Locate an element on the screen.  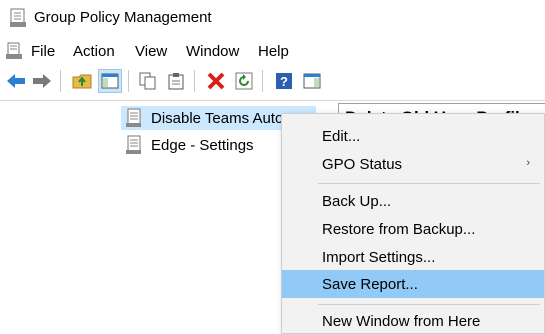
window-title: Group Policy Management is located at coordinates (123, 17).